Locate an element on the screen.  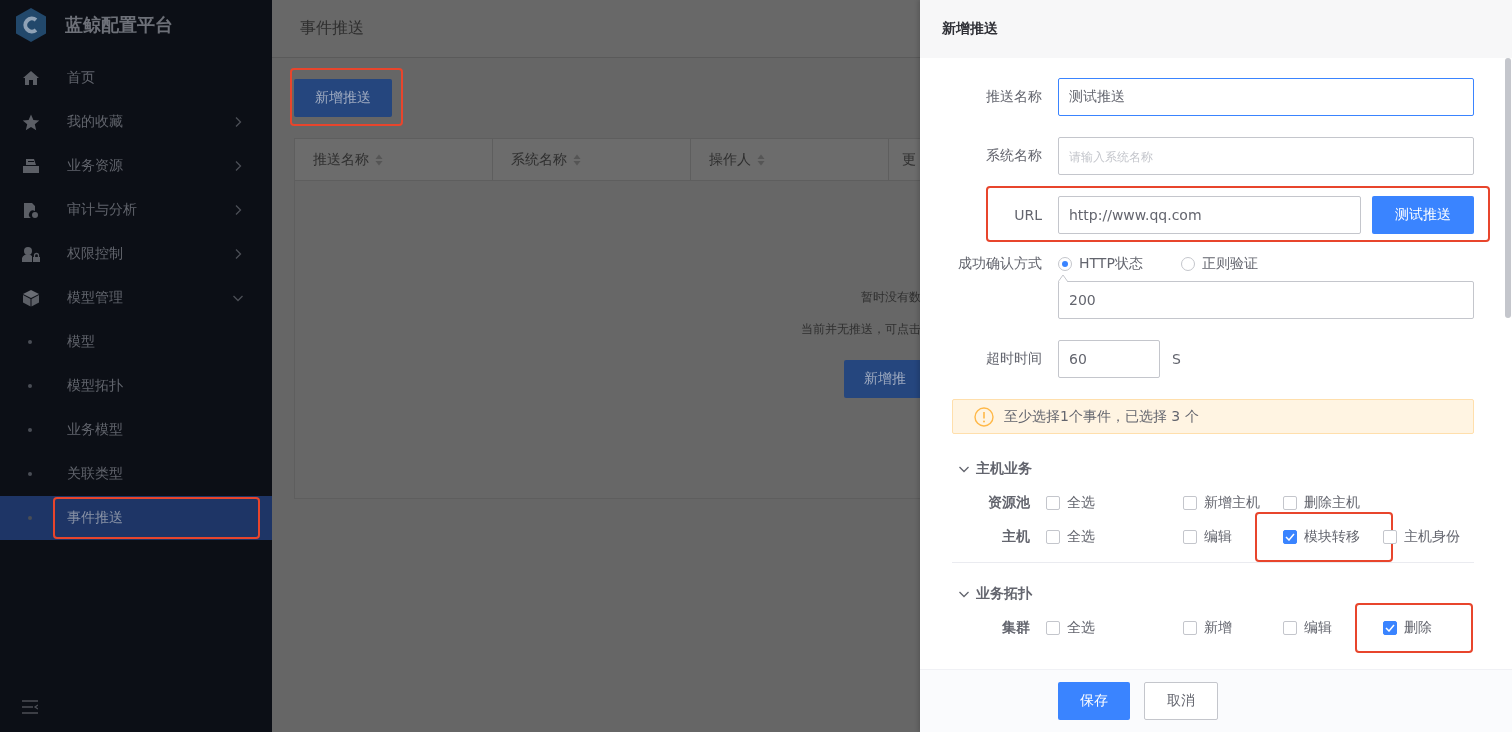
sidebar-subitem: 事件推送 is located at coordinates (136, 518).